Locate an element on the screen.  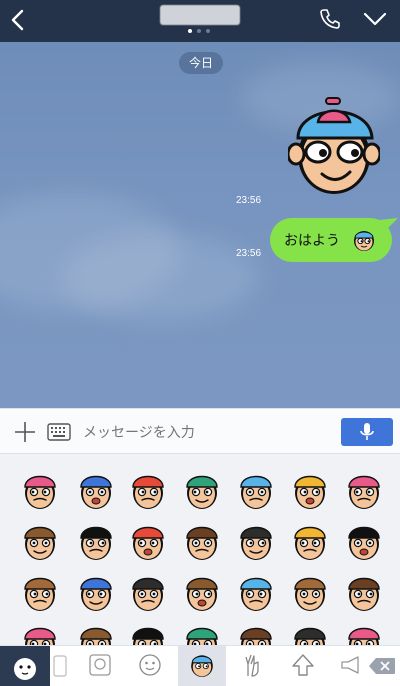
sticker-message is located at coordinates (334, 144).